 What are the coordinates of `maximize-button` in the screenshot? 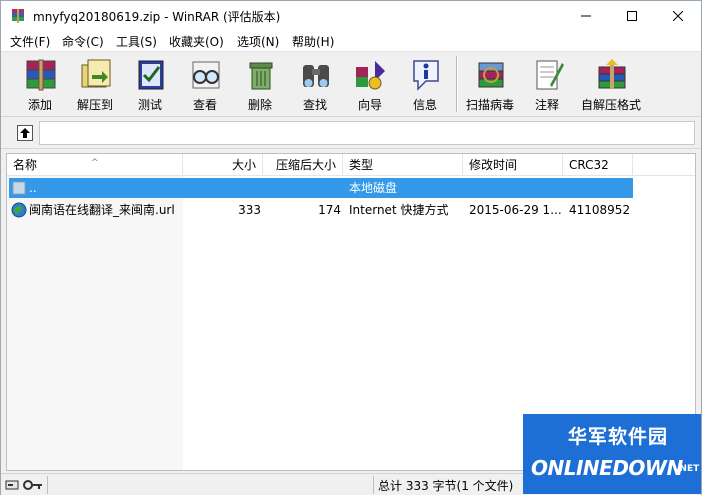 It's located at (632, 16).